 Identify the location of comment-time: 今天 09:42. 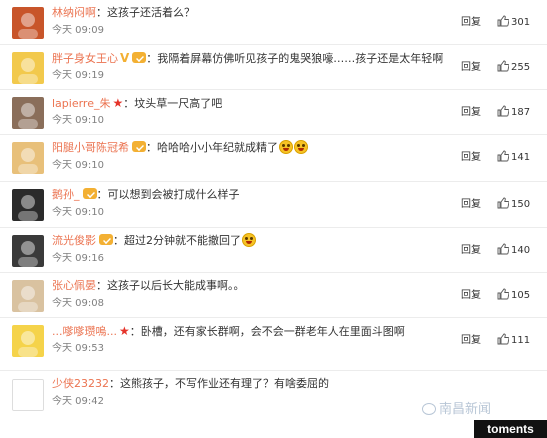
(78, 401).